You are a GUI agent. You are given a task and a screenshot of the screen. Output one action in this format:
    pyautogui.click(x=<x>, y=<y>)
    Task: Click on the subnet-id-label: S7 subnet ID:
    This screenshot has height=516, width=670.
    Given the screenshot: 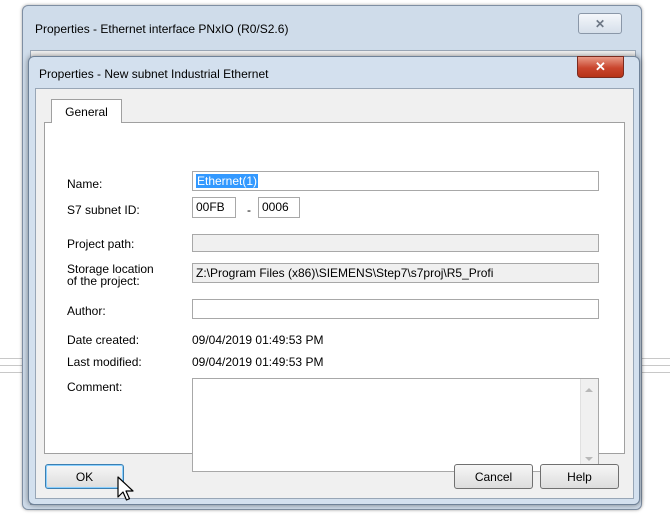 What is the action you would take?
    pyautogui.click(x=103, y=210)
    